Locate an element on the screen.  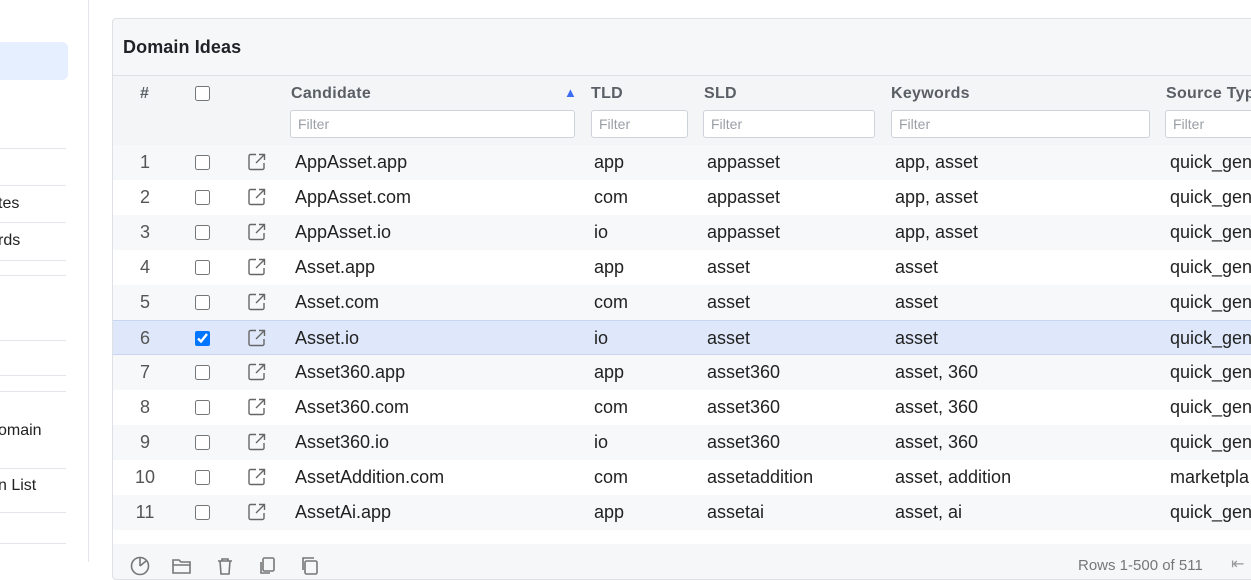
tld-filter-input is located at coordinates (639, 124).